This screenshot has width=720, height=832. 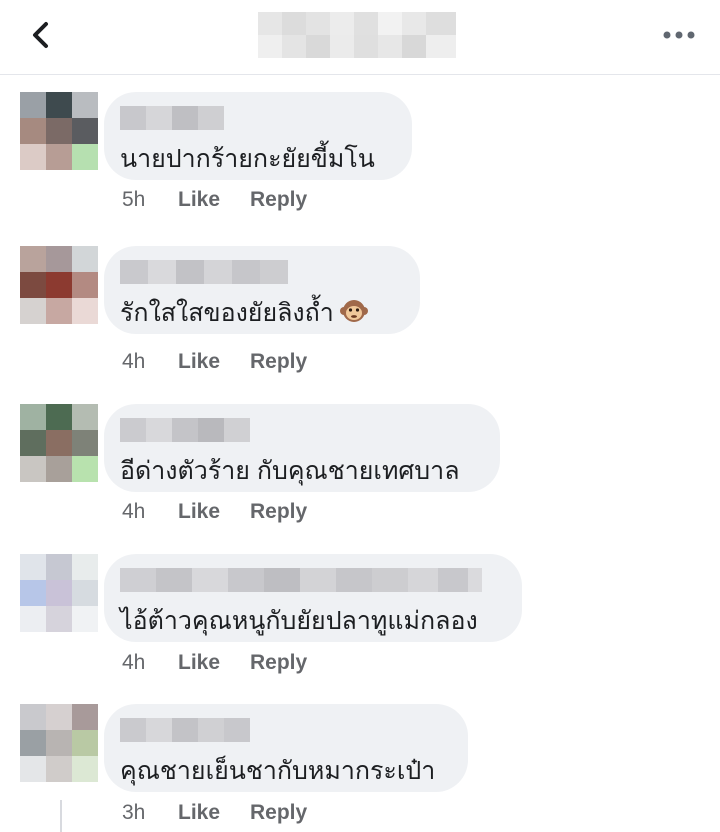 What do you see at coordinates (302, 448) in the screenshot?
I see `comment-bubble: อีด่างตัวร้าย กับคุณชายเทศบาล` at bounding box center [302, 448].